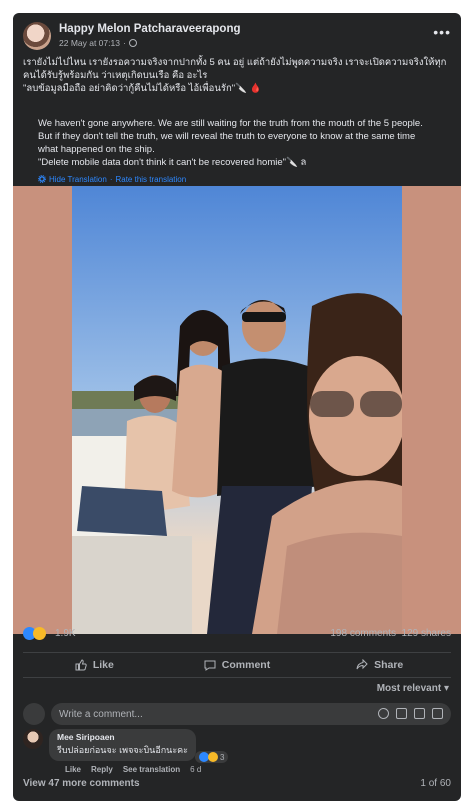  I want to click on globe-icon, so click(132, 43).